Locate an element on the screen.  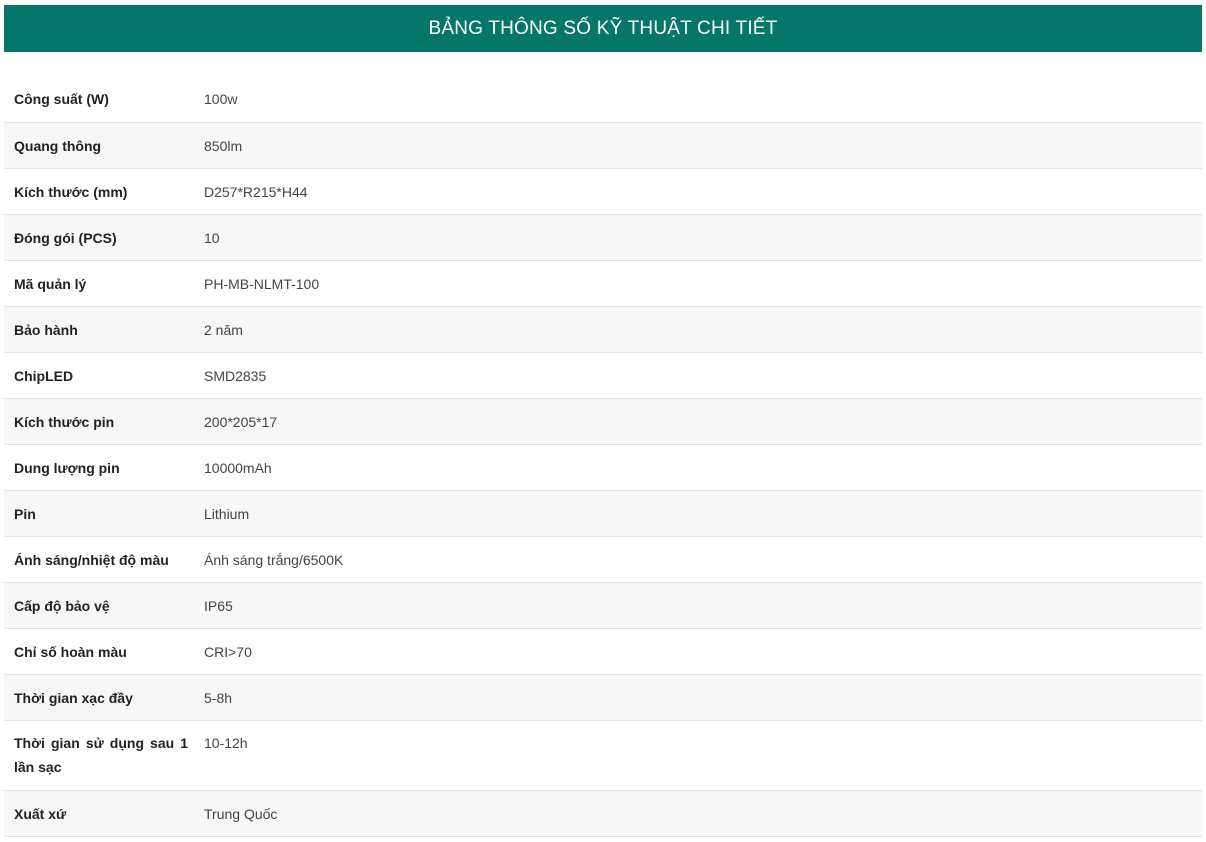
spec-value: 100w is located at coordinates (698, 99).